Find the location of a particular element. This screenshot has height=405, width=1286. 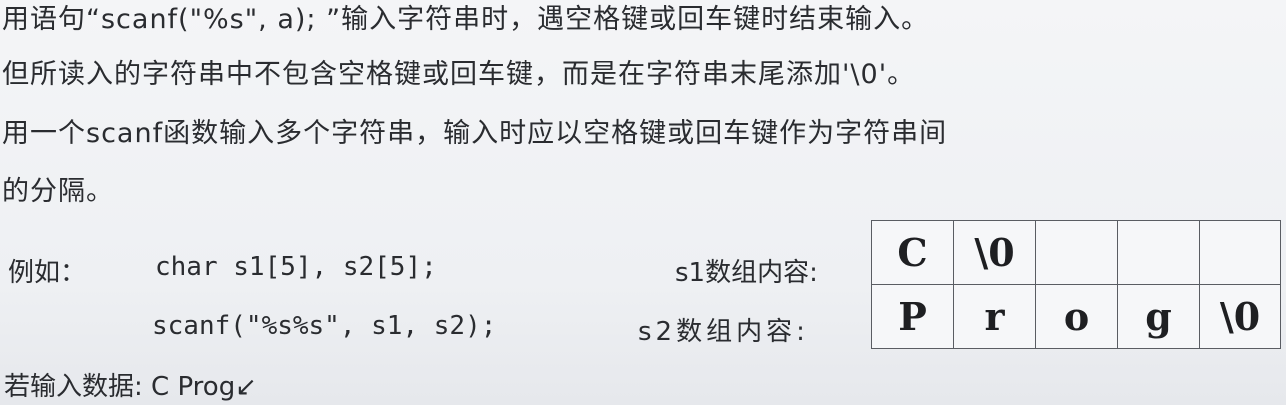

s2-cell-0: P is located at coordinates (912, 316).